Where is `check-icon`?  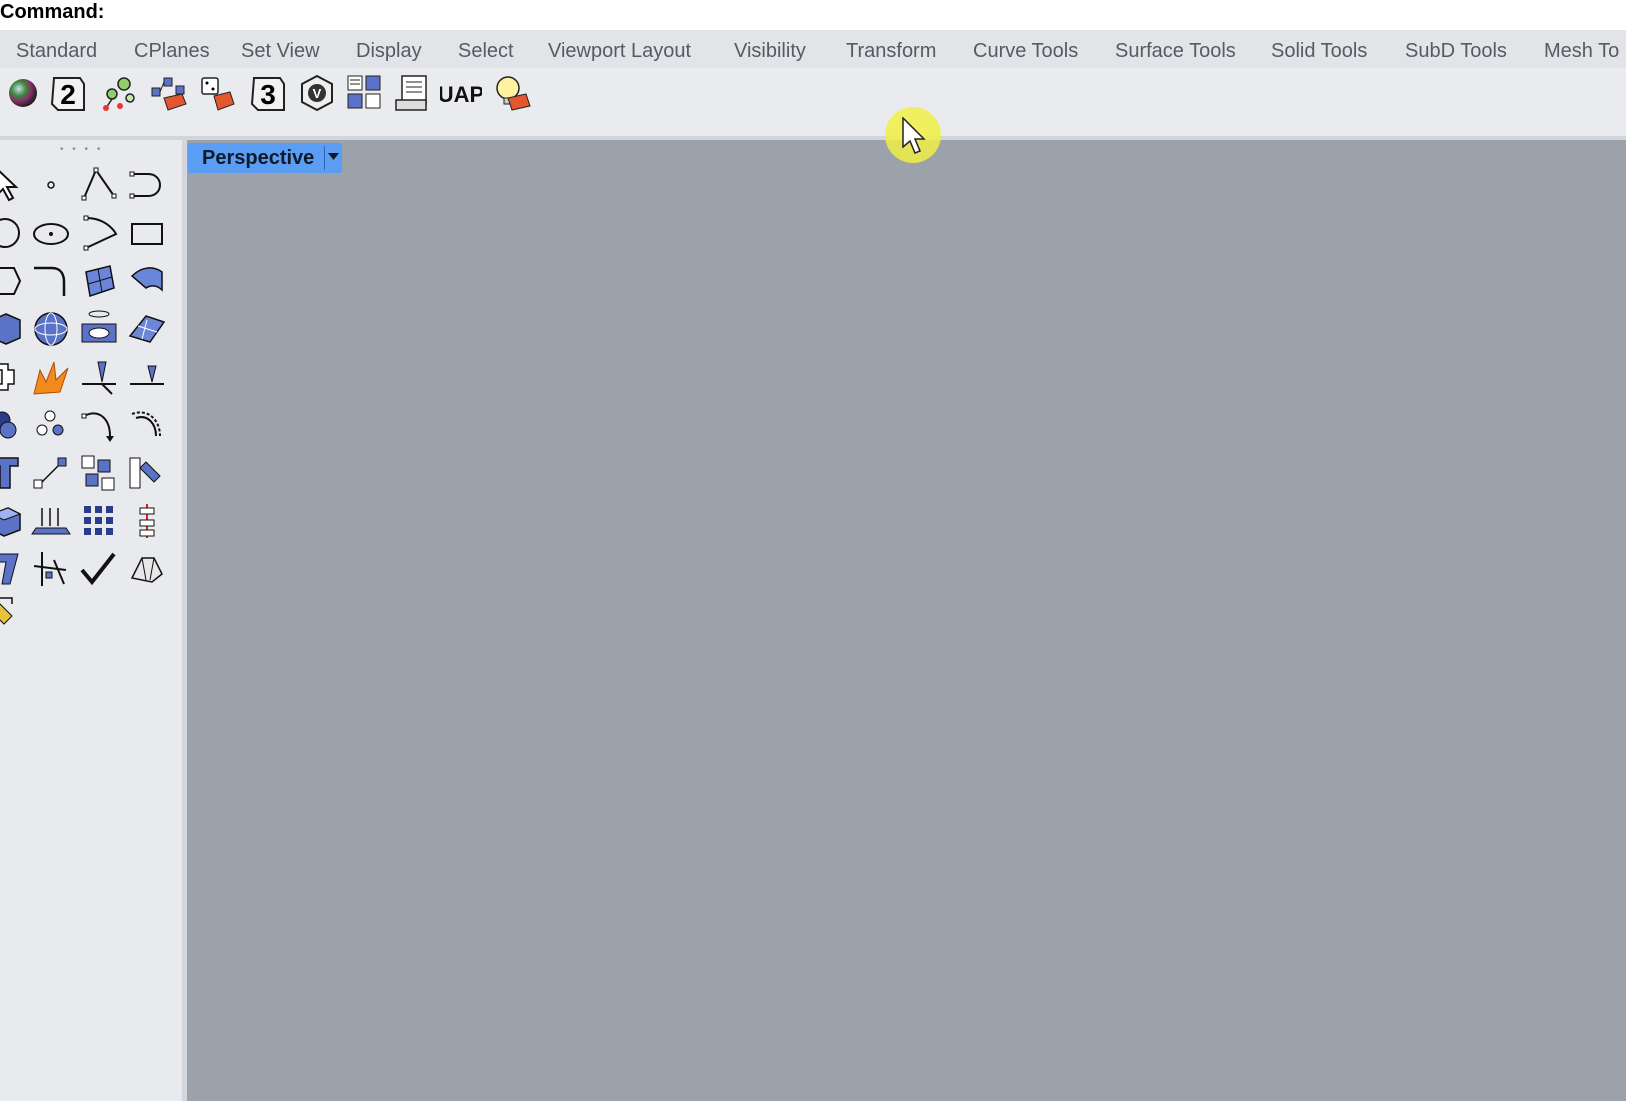 check-icon is located at coordinates (99, 569).